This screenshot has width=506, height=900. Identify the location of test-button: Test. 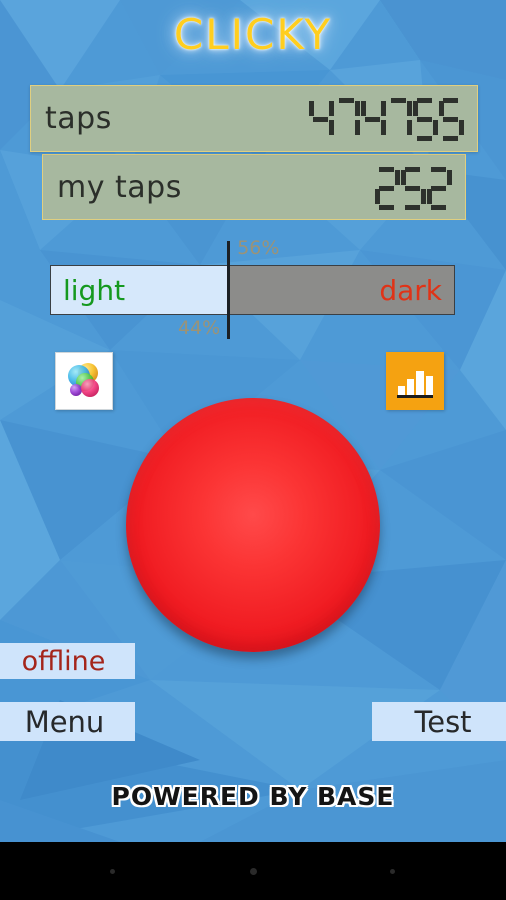
(439, 721).